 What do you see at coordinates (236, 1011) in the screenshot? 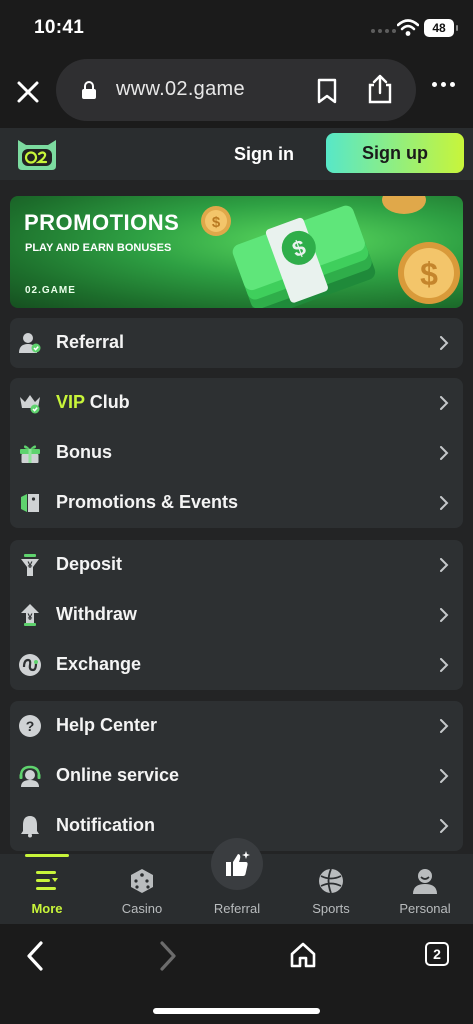
I see `home-indicator` at bounding box center [236, 1011].